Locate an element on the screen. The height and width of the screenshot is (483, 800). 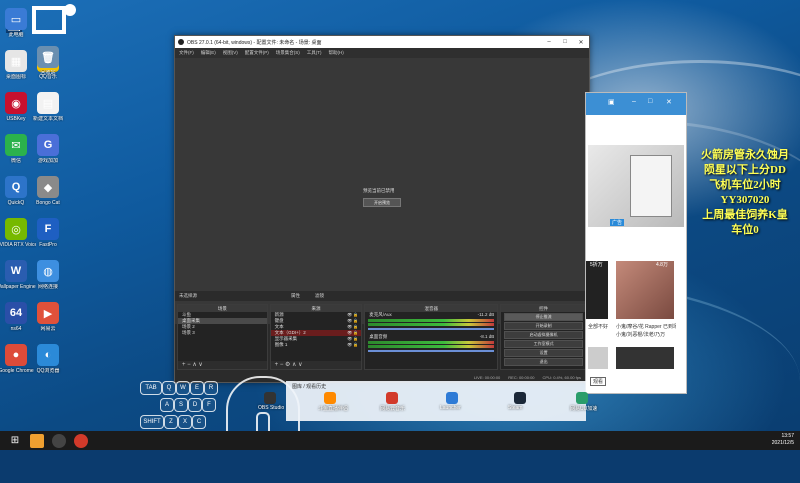
windows-start-icon: ⊞ is located at coordinates (15, 441).